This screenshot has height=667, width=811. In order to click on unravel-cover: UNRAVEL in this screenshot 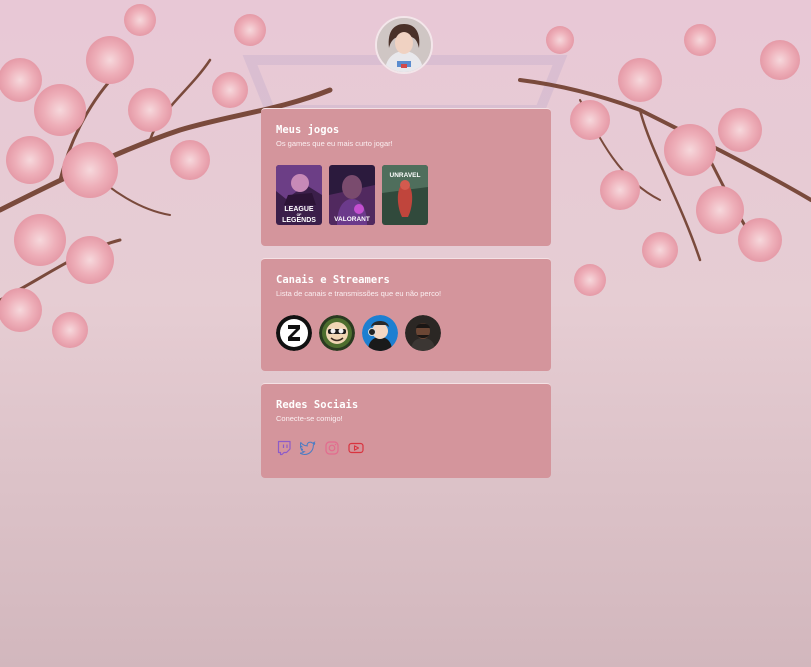, I will do `click(405, 195)`.